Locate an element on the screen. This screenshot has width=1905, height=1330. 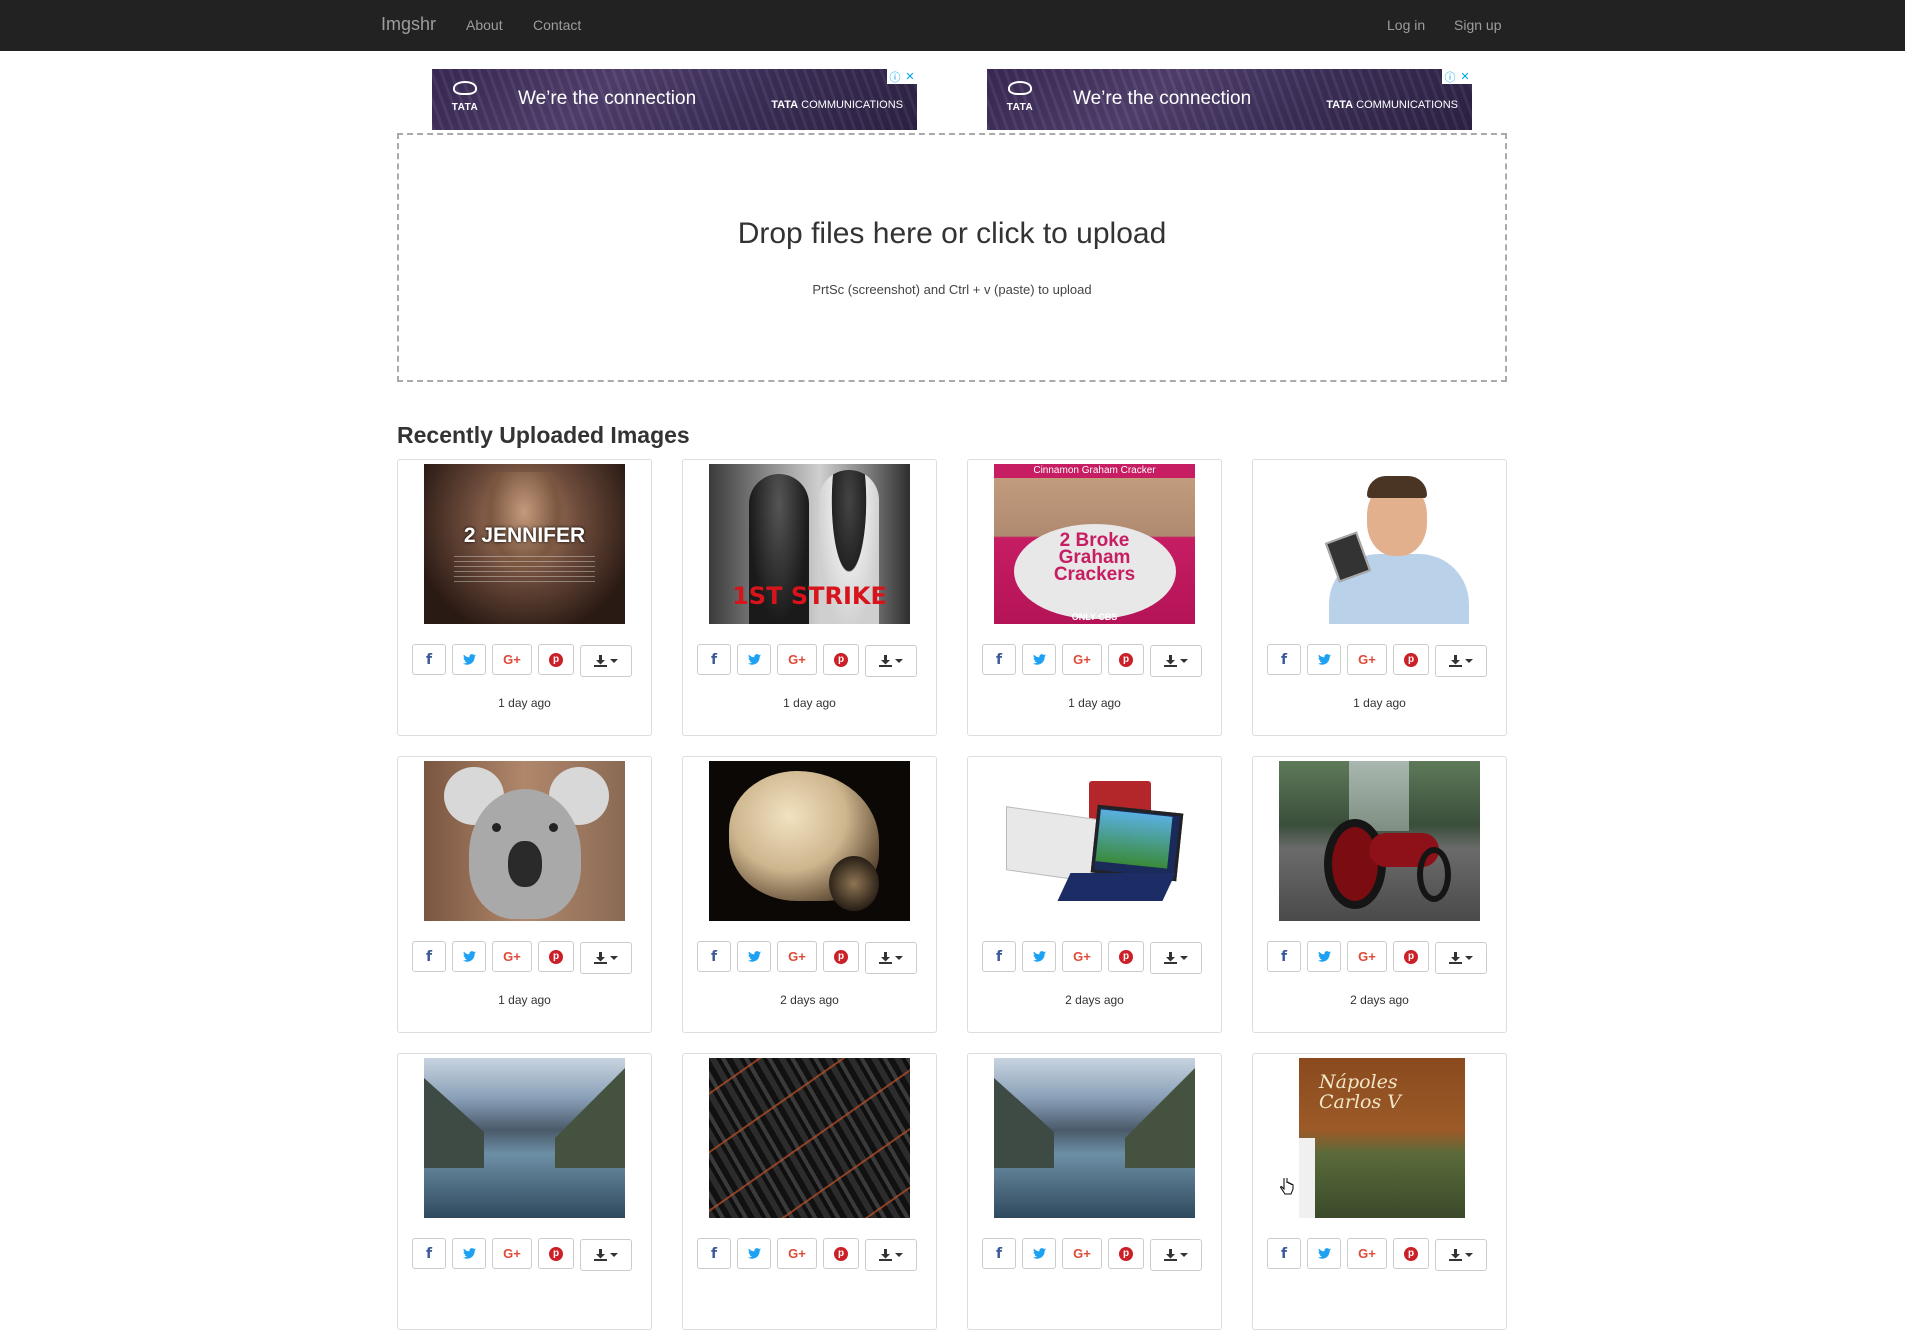
image-card: f G+ p 2 days ago is located at coordinates (1094, 894).